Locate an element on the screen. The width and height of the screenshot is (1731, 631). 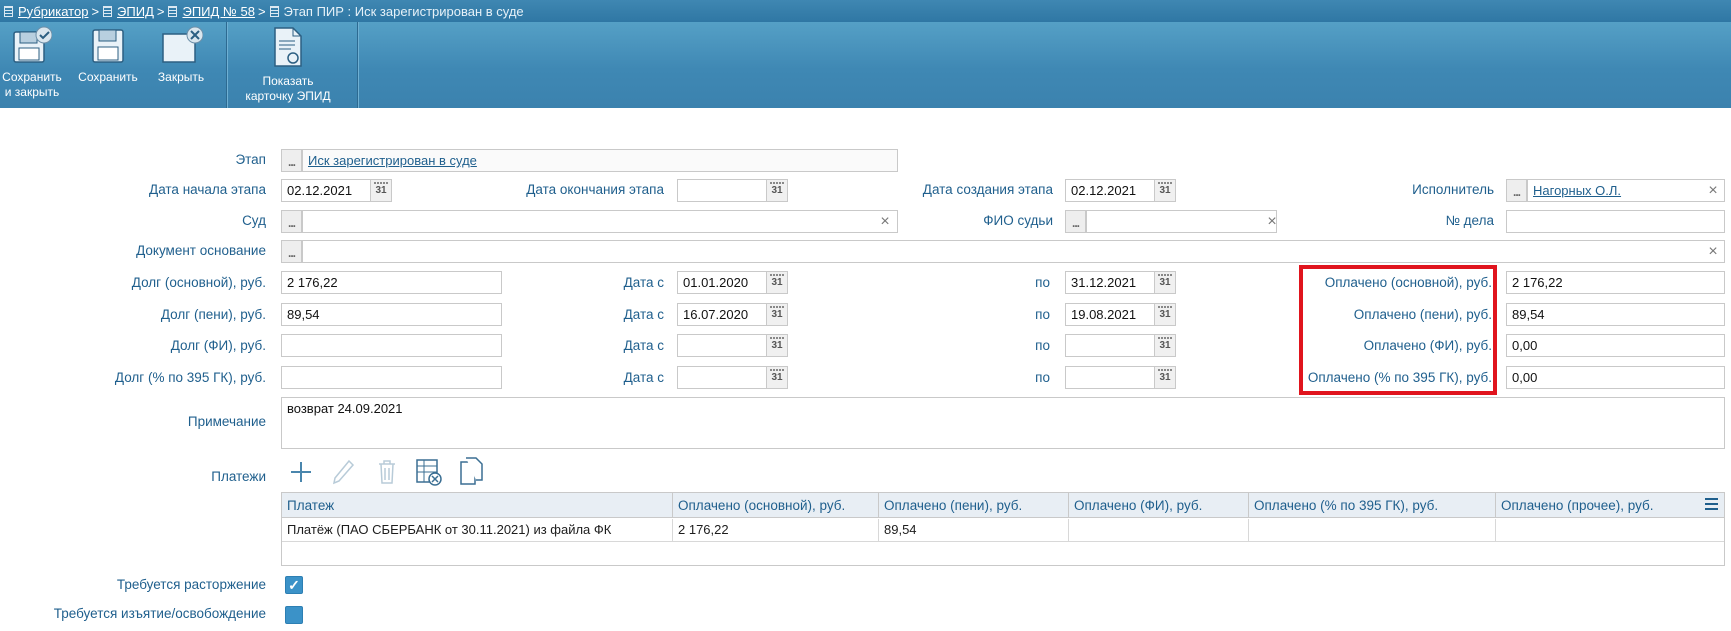
note-field: возврат 24.09.2021 is located at coordinates (1003, 423).